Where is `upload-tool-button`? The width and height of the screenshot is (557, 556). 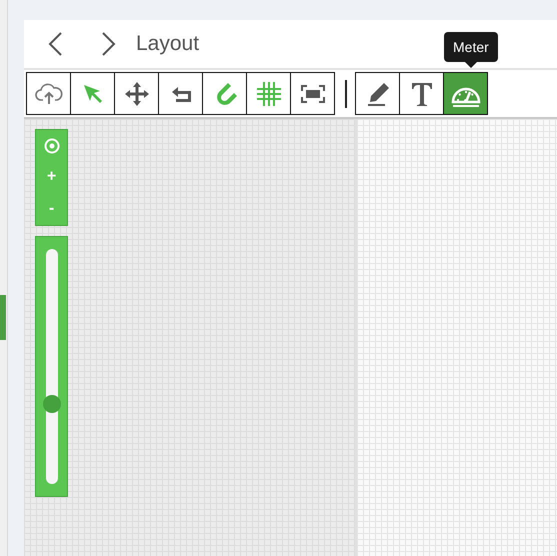
upload-tool-button is located at coordinates (48, 93).